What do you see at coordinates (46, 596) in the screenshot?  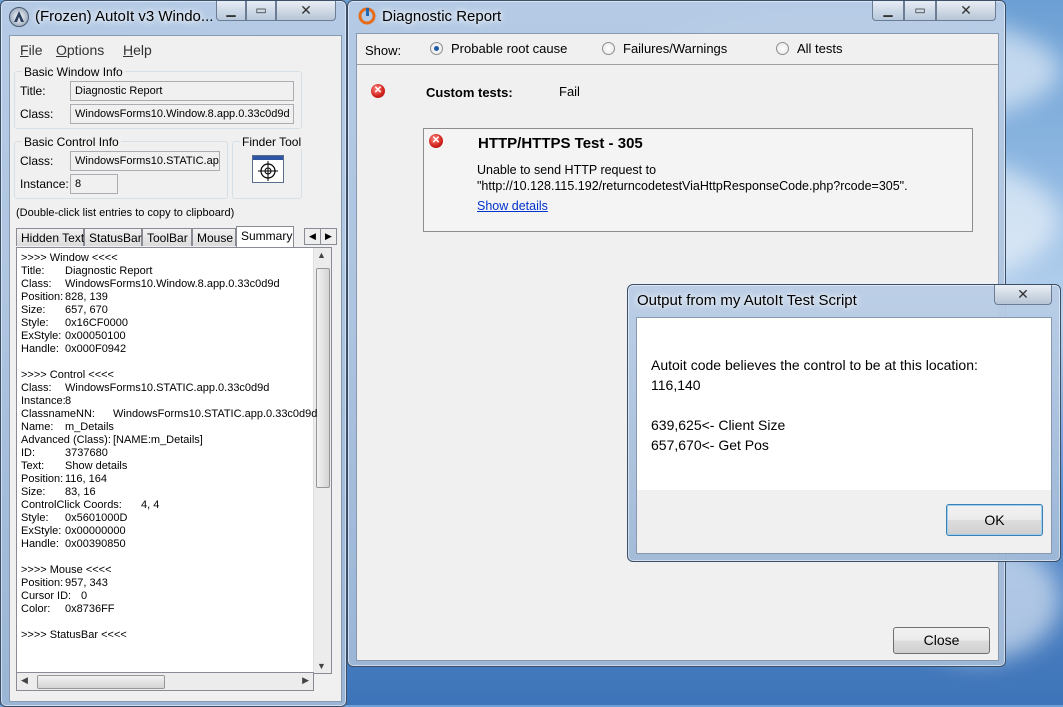 I see `summary-key: Cursor ID:` at bounding box center [46, 596].